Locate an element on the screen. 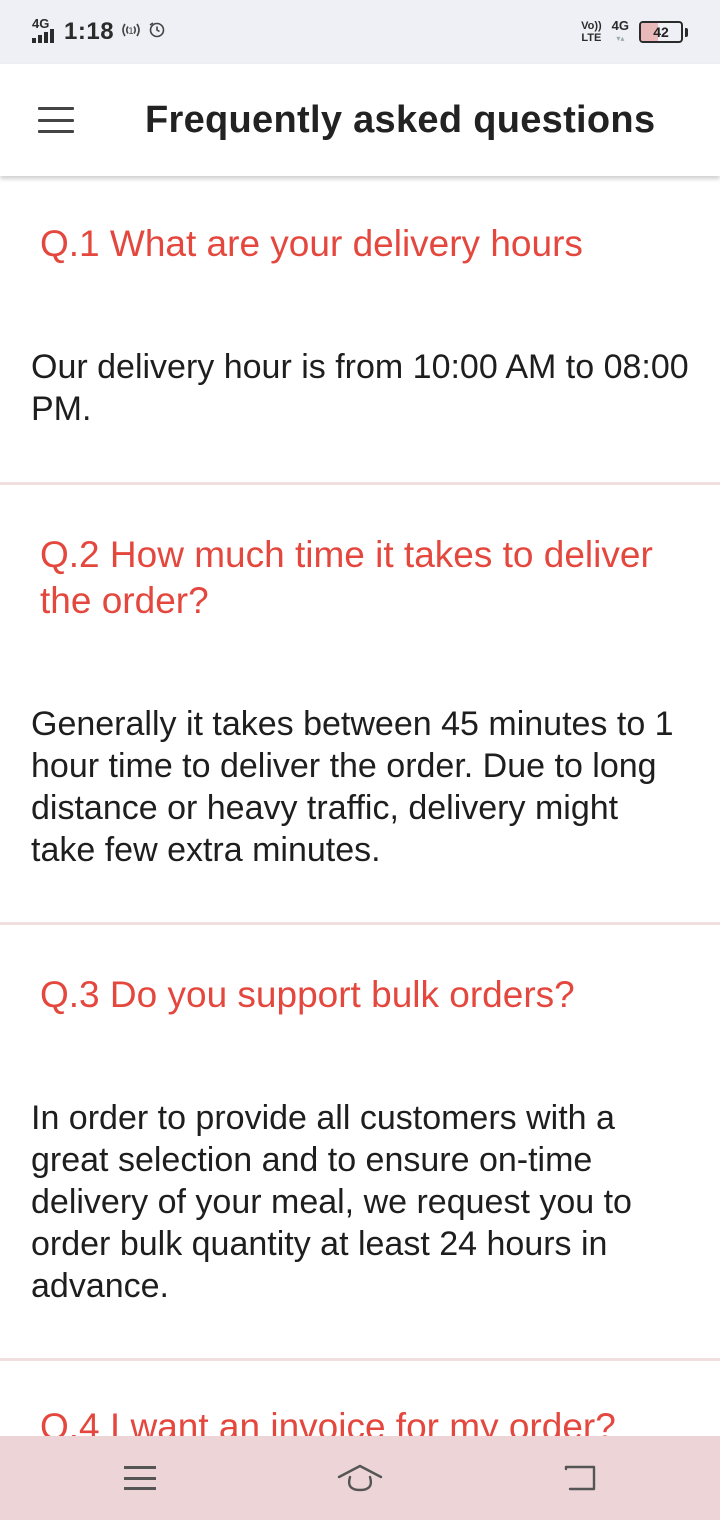  hamburger-menu-icon is located at coordinates (56, 120).